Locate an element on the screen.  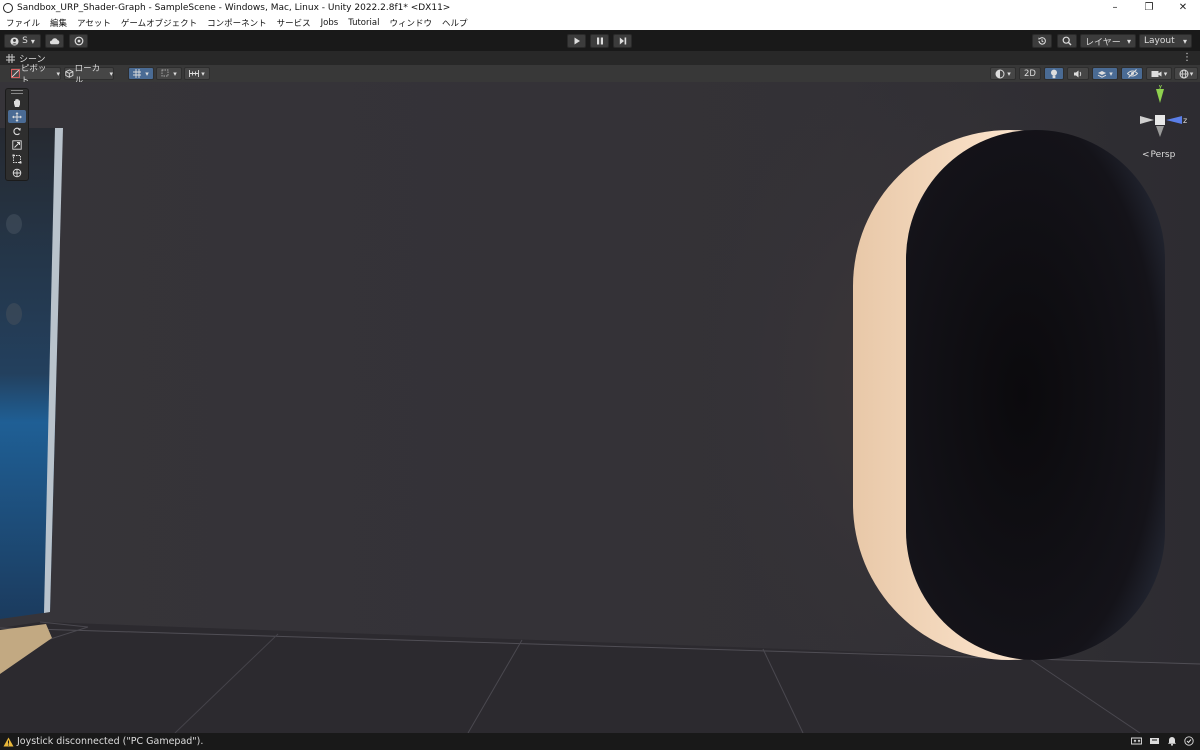
z-axis-label: z is located at coordinates (1185, 120).